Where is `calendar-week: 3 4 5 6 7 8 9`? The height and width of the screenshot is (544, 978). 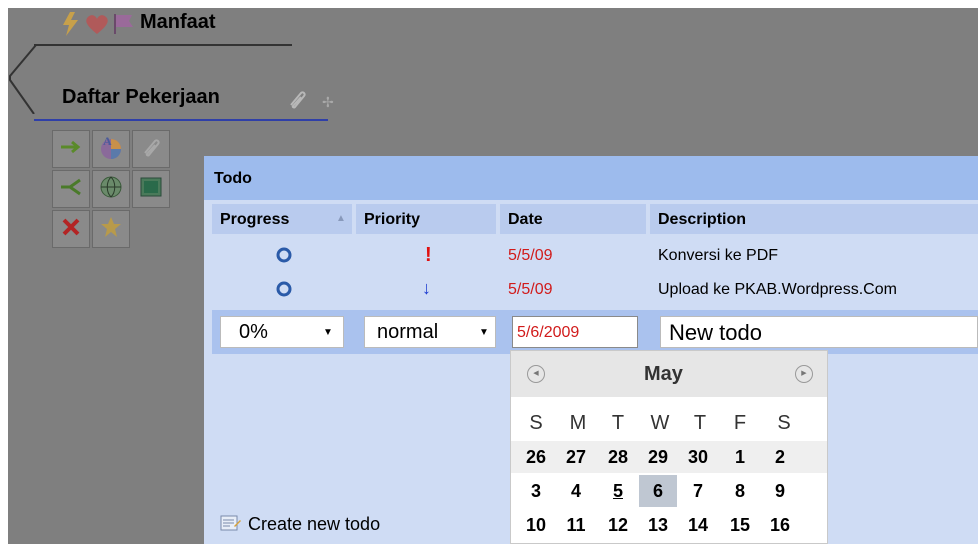
calendar-week: 3 4 5 6 7 8 9 is located at coordinates (669, 491).